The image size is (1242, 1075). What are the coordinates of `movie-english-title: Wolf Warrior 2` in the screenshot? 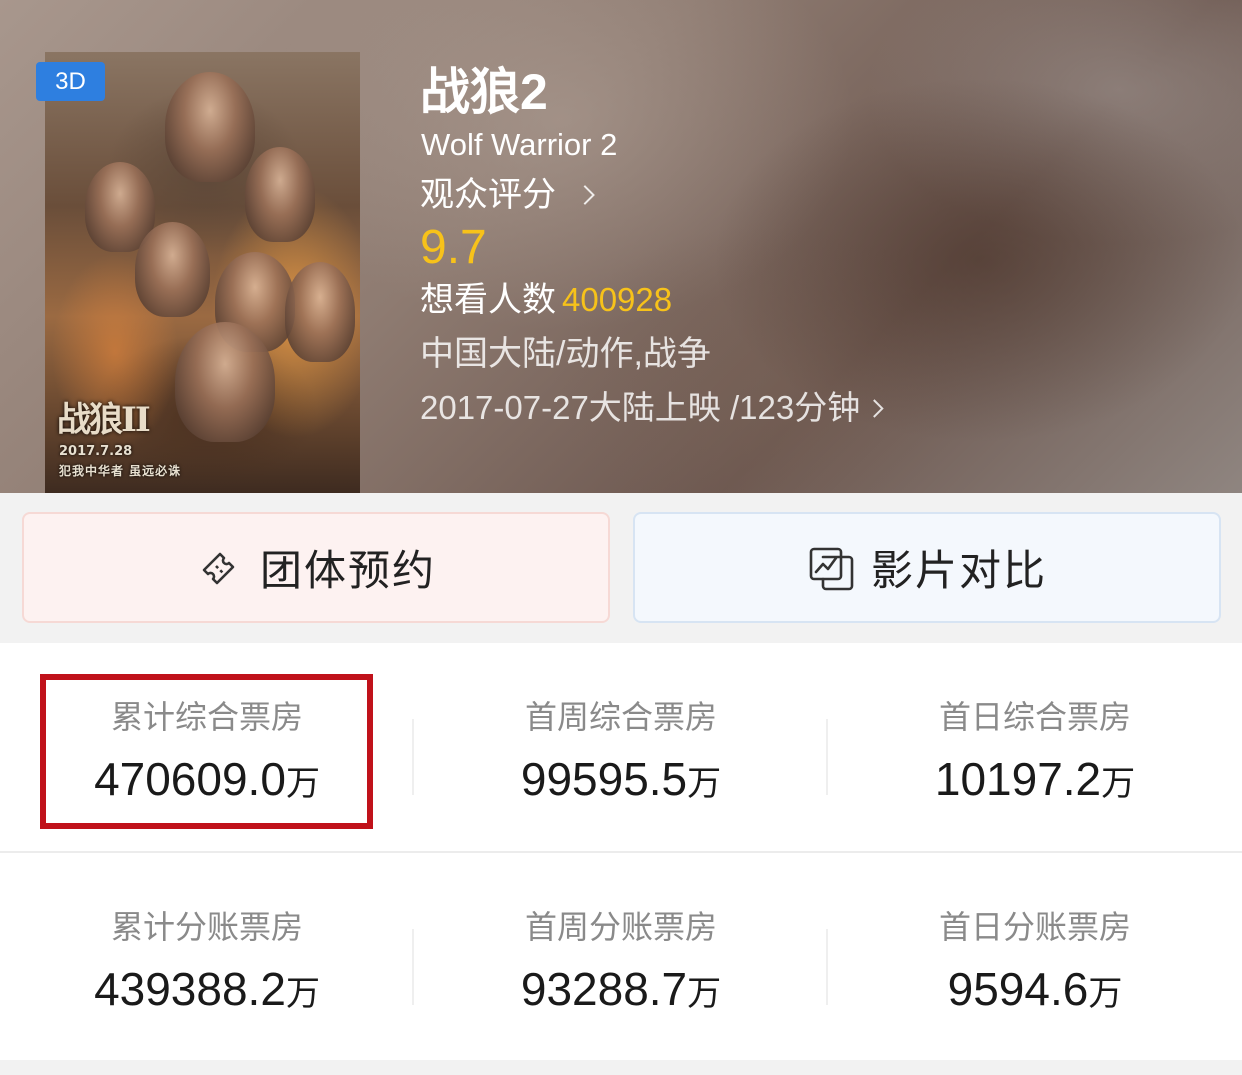 It's located at (519, 144).